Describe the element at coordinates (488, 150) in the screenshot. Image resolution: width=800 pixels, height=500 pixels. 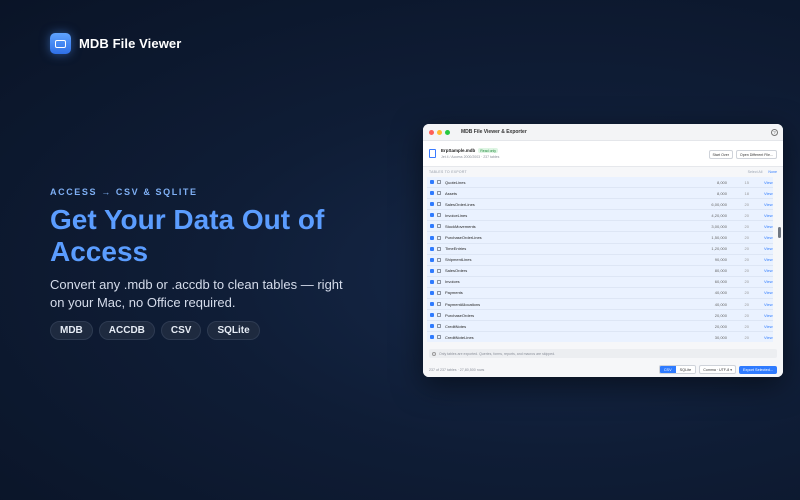
I see `read-only-badge: Read only` at that location.